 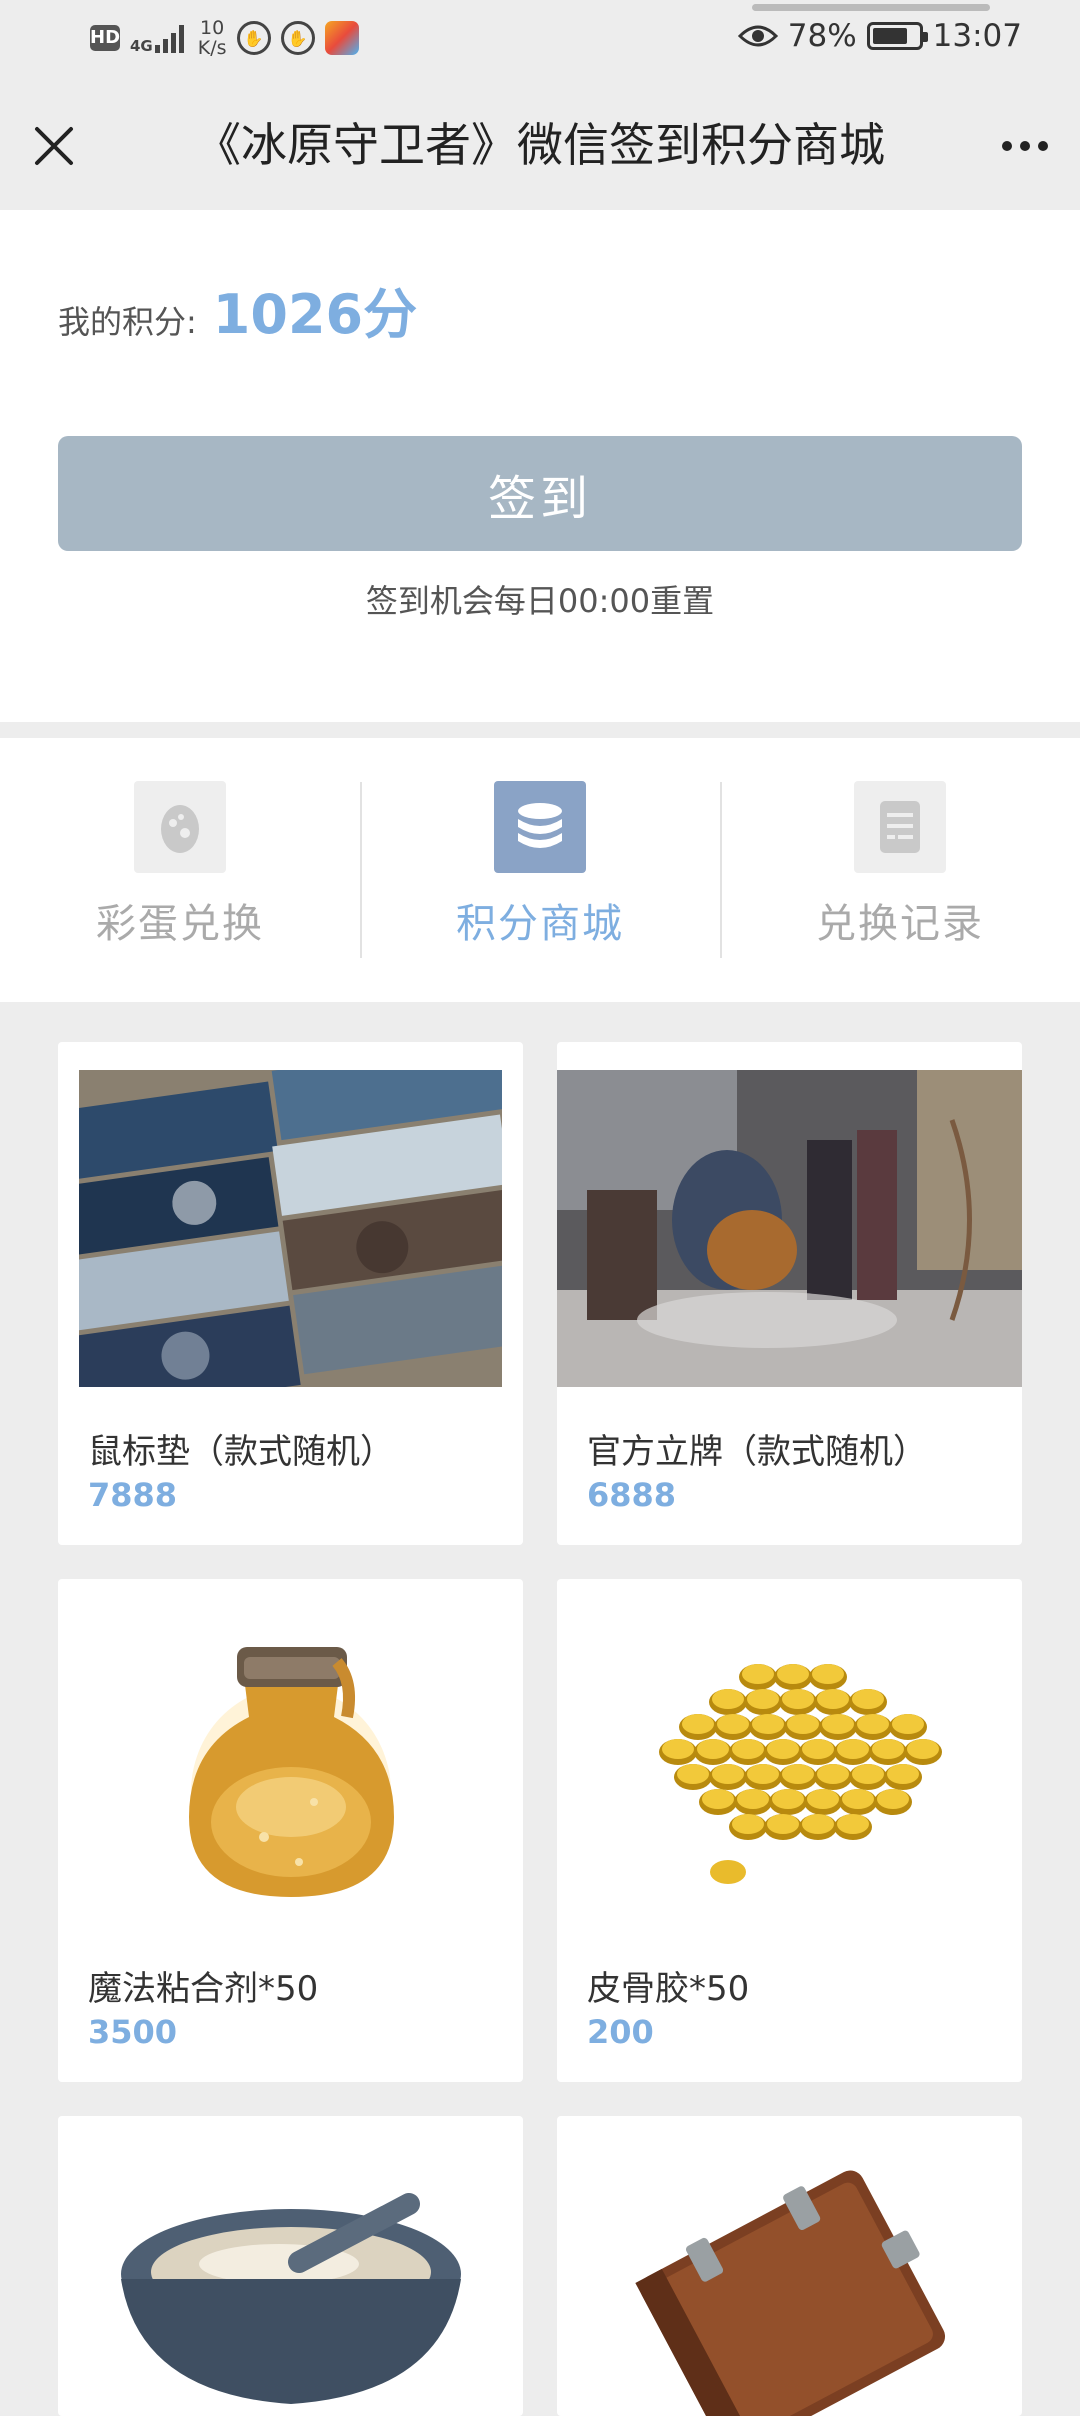 I want to click on tab-easter-egg-exchange: 彩蛋兑换, so click(x=180, y=870).